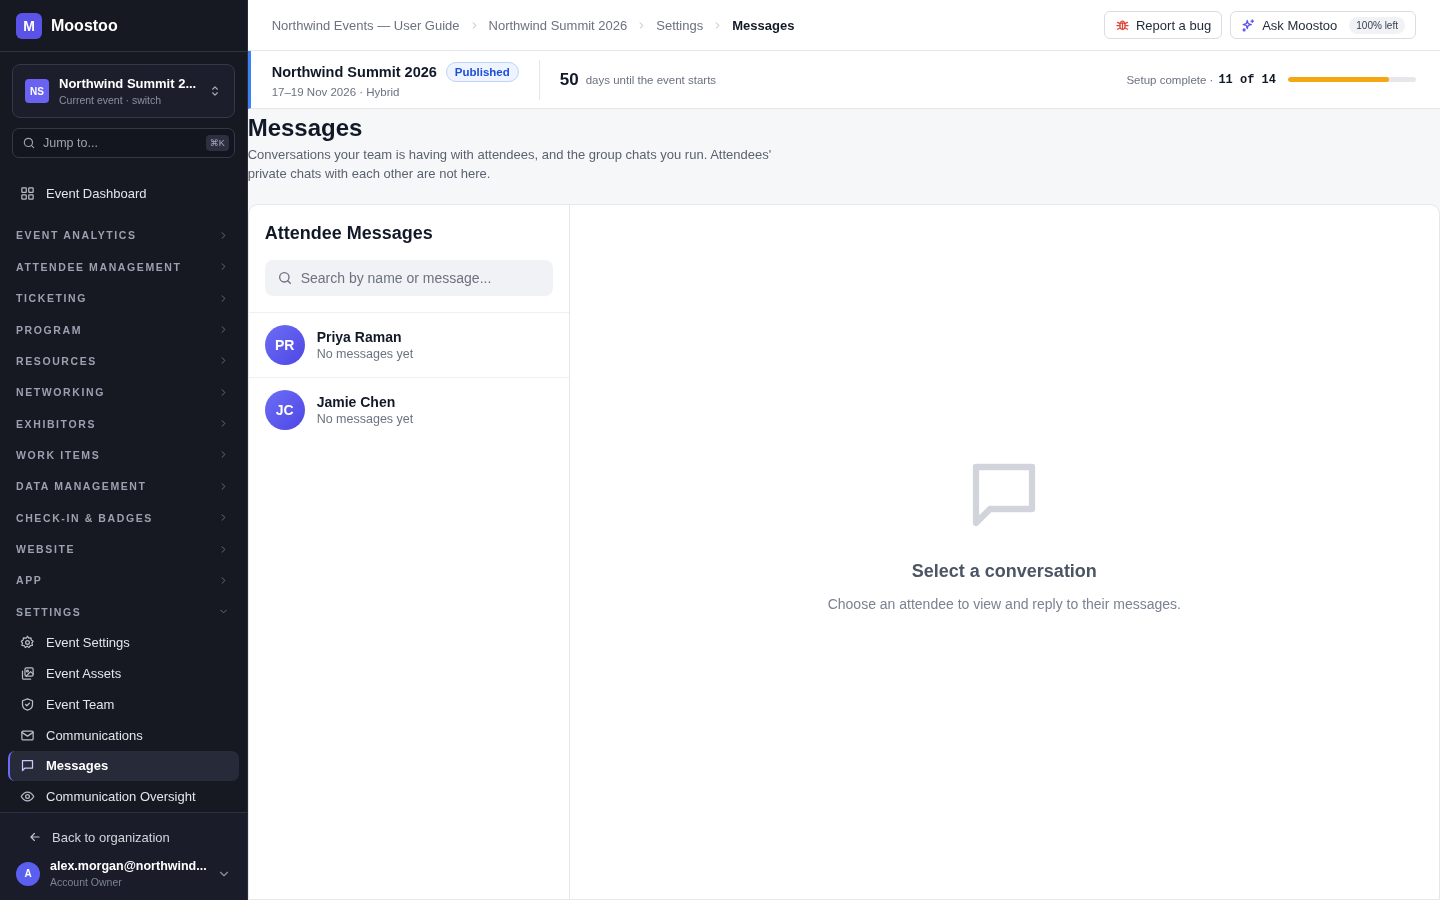 This screenshot has width=1440, height=900. I want to click on settings-icon, so click(27, 643).